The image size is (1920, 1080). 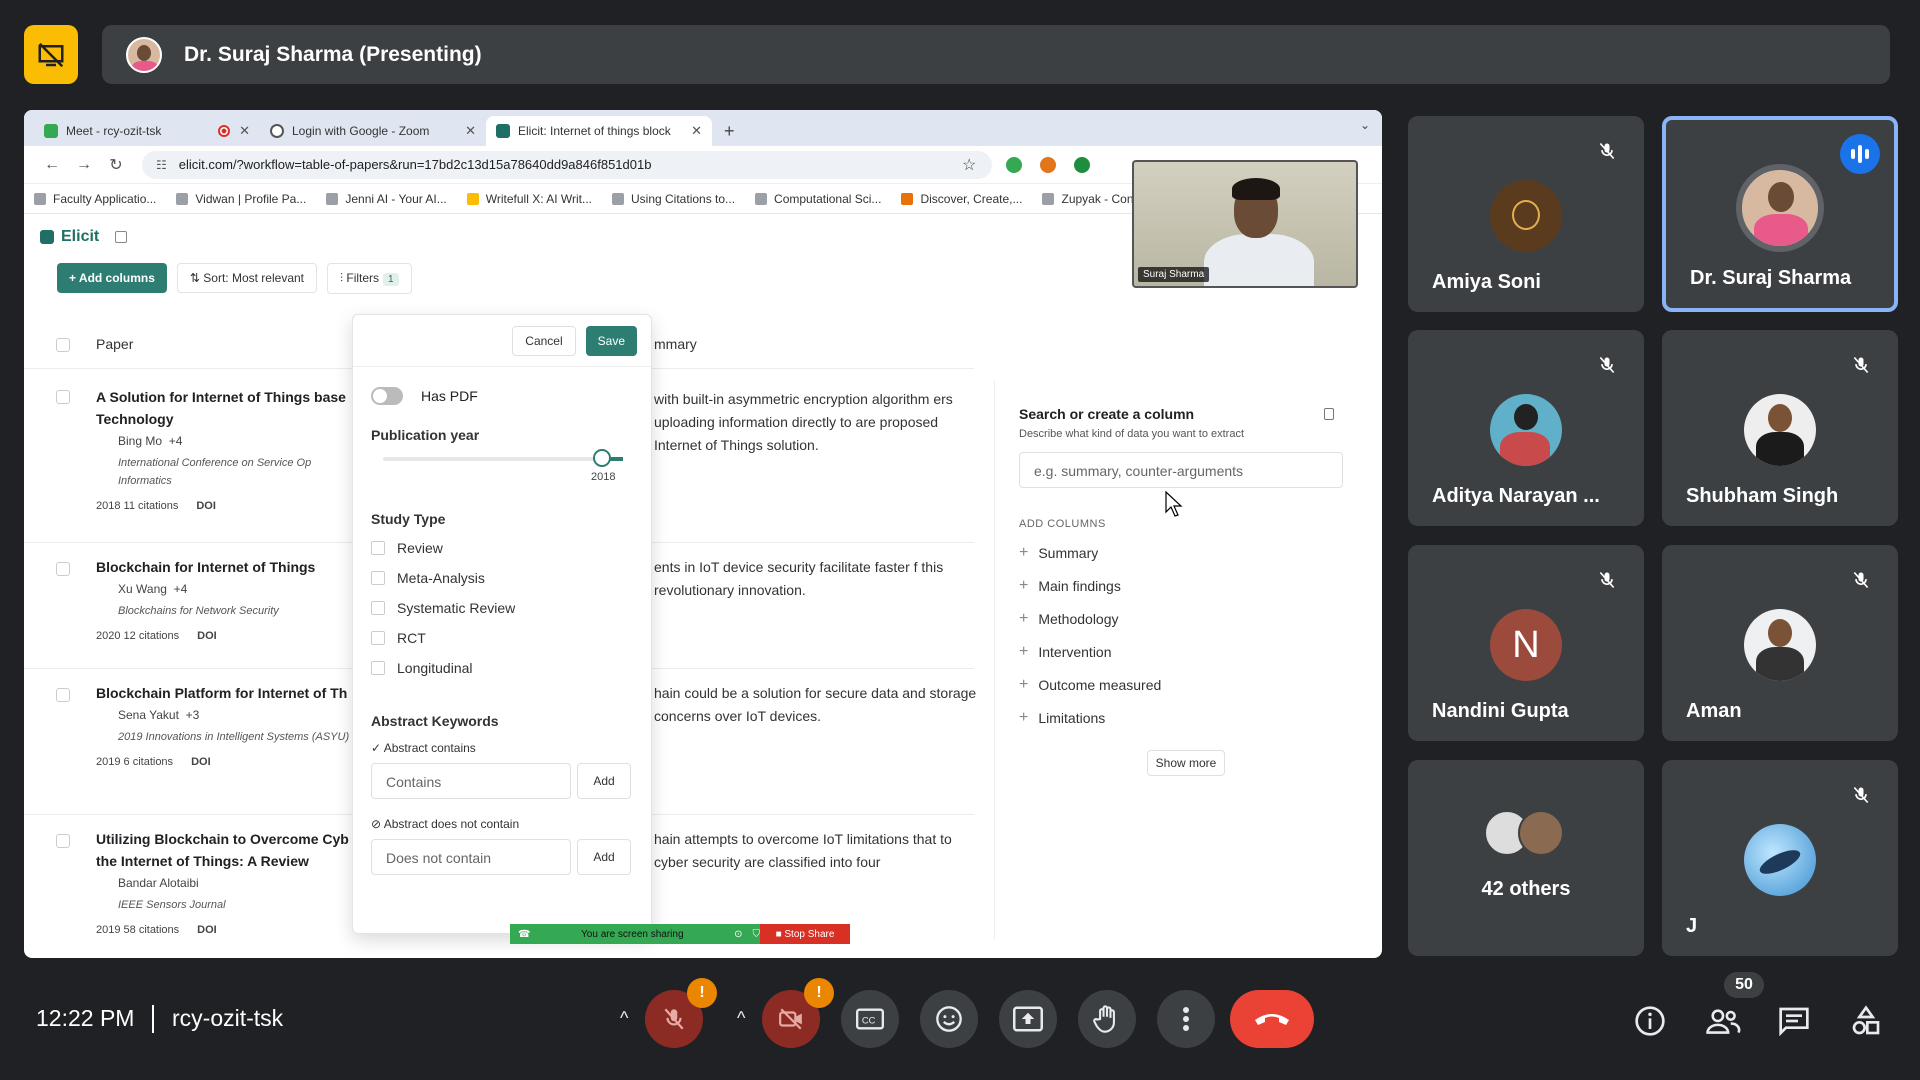 What do you see at coordinates (604, 781) in the screenshot?
I see `add-contains-button: Add` at bounding box center [604, 781].